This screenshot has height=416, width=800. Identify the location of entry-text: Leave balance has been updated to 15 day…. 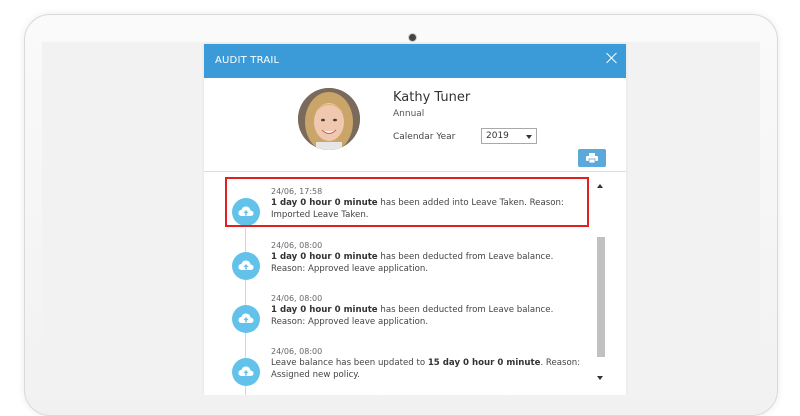
(426, 369).